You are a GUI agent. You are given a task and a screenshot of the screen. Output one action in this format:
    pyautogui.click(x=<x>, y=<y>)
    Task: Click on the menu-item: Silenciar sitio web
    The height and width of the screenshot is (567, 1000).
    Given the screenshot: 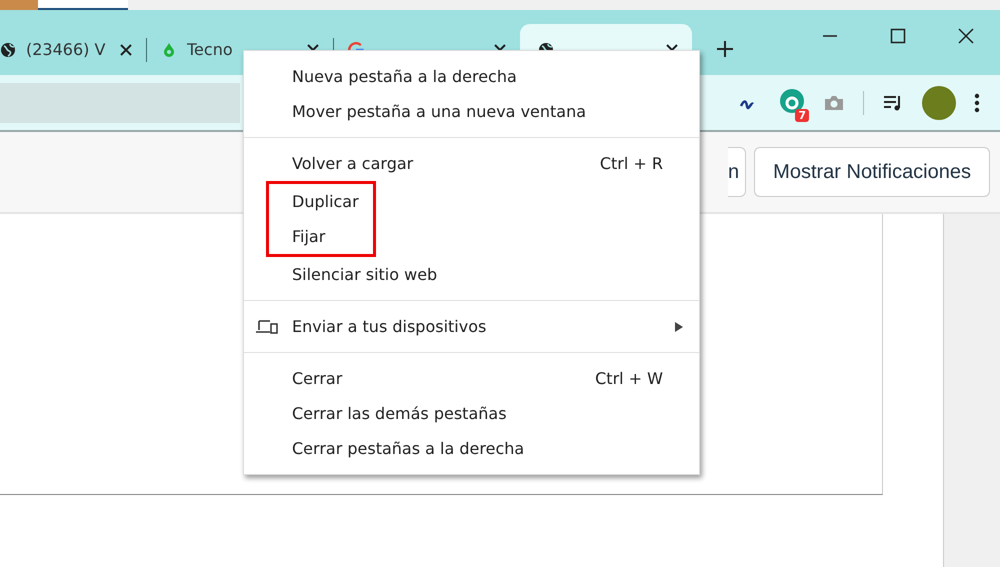 What is the action you would take?
    pyautogui.click(x=471, y=274)
    